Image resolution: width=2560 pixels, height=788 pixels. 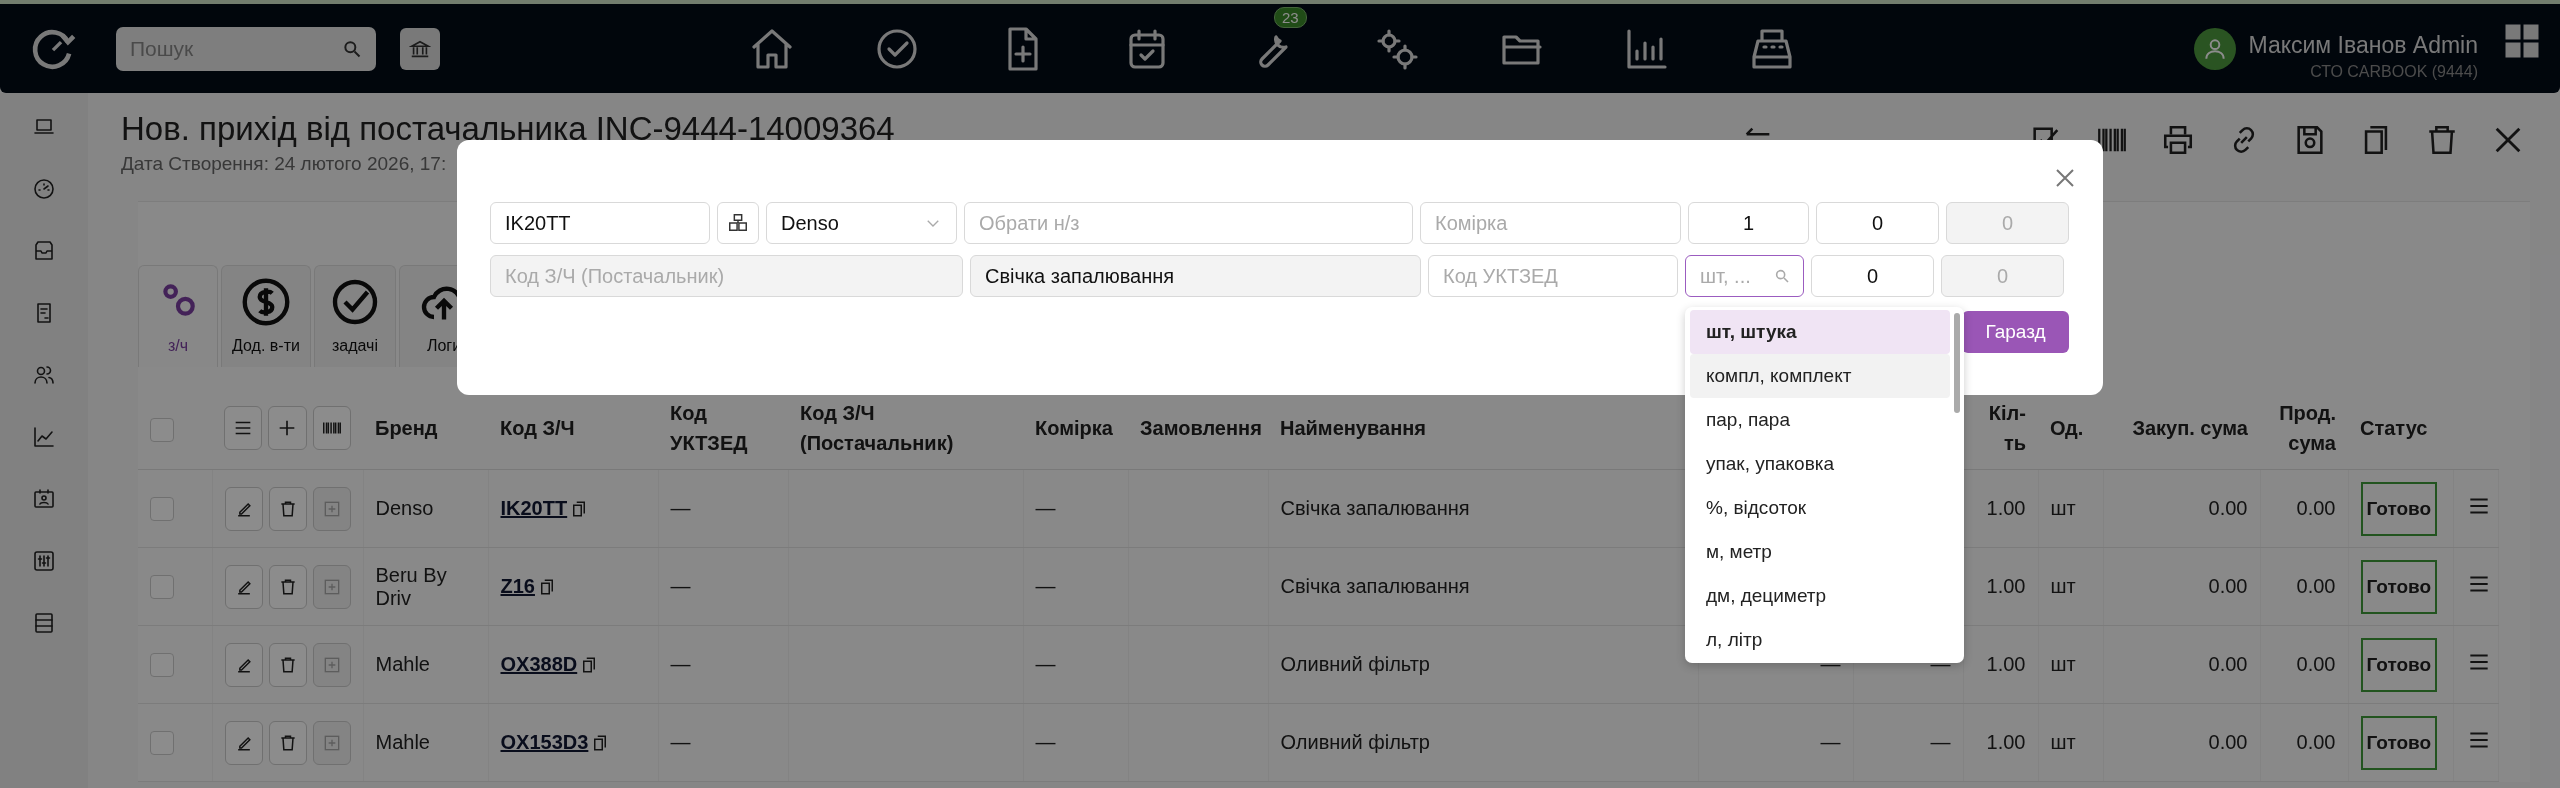 I want to click on brand-select: Denso, so click(x=861, y=223).